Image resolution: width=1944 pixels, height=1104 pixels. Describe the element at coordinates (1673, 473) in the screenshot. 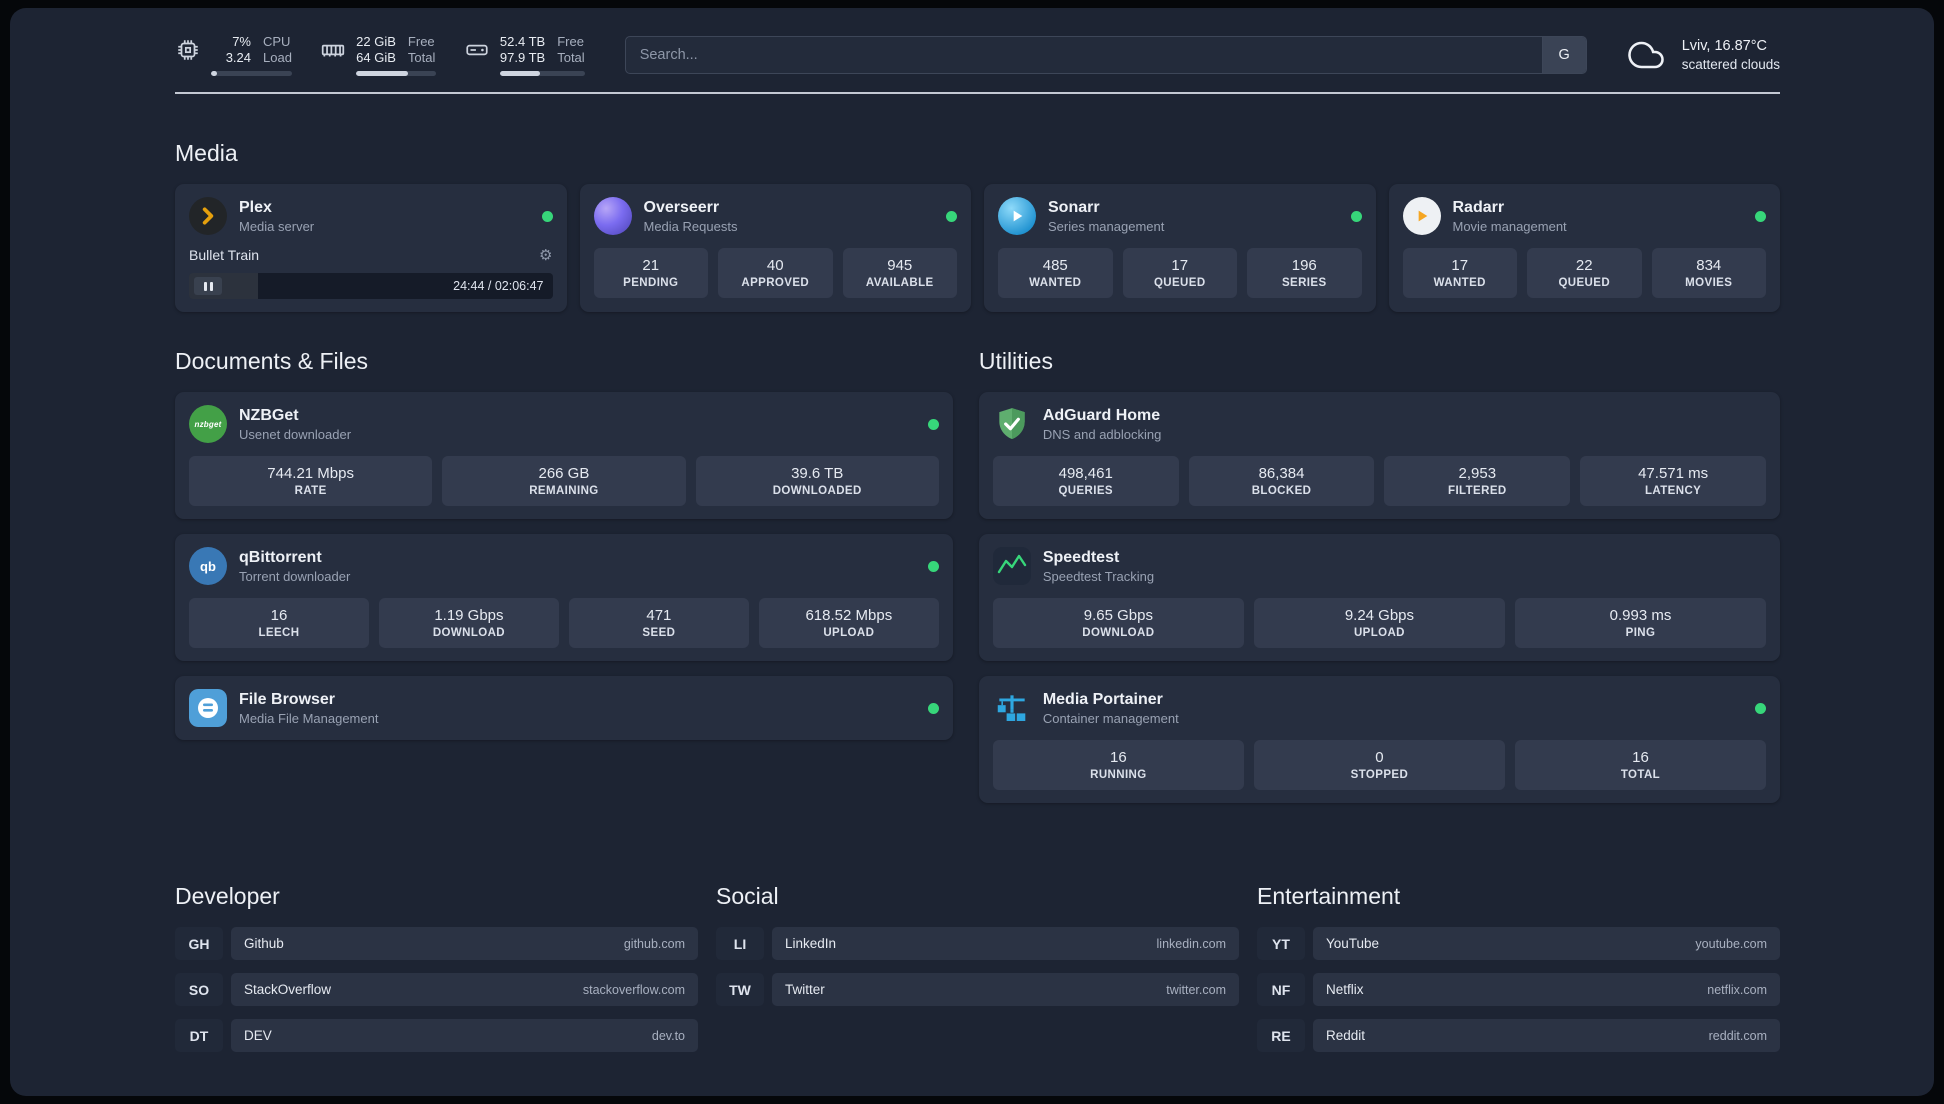

I see `stat-value: 47.571 ms` at that location.